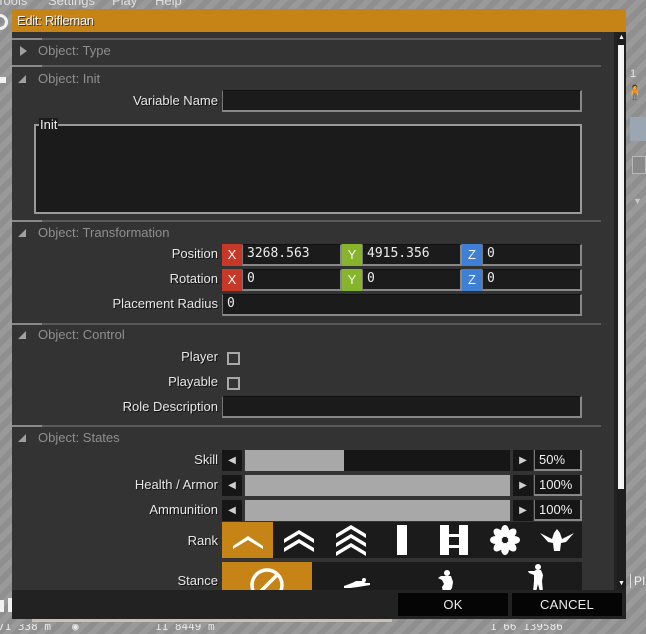 This screenshot has width=646, height=634. Describe the element at coordinates (412, 255) in the screenshot. I see `position-y-input: 4915.356` at that location.